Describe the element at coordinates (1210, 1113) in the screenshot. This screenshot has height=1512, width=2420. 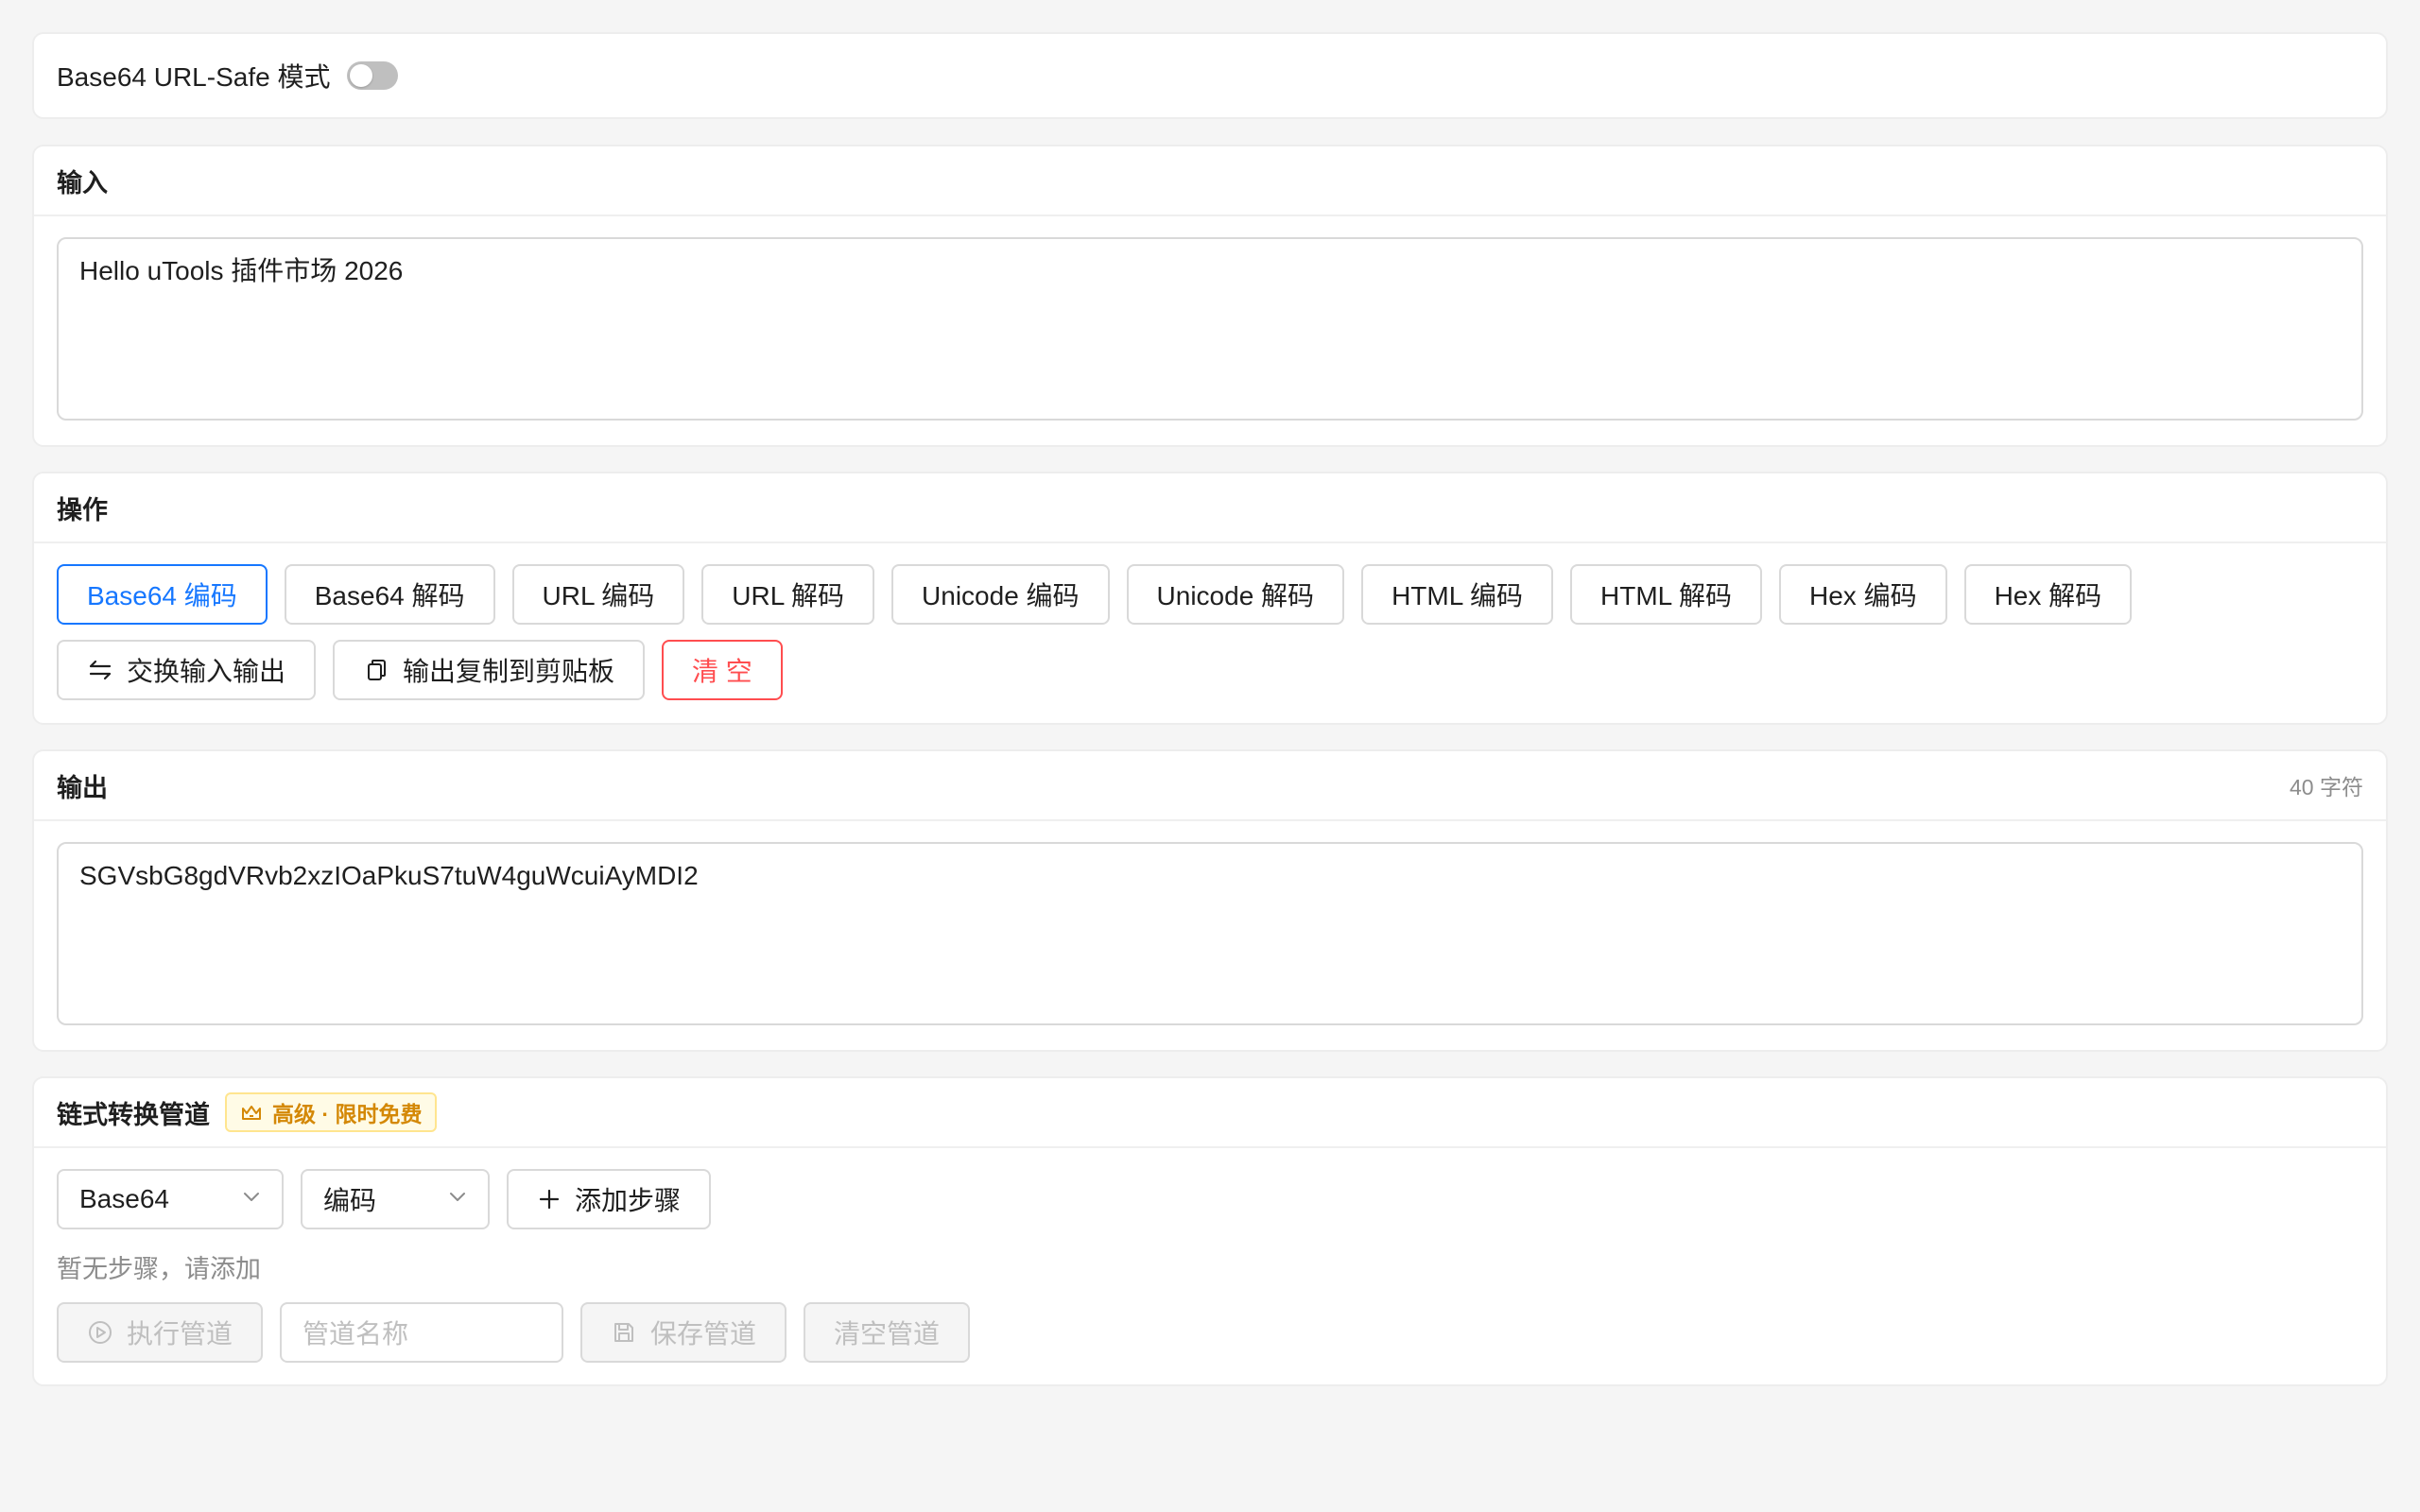
I see `pipeline-card-header: 链式转换管道 高级 · 限时免费` at that location.